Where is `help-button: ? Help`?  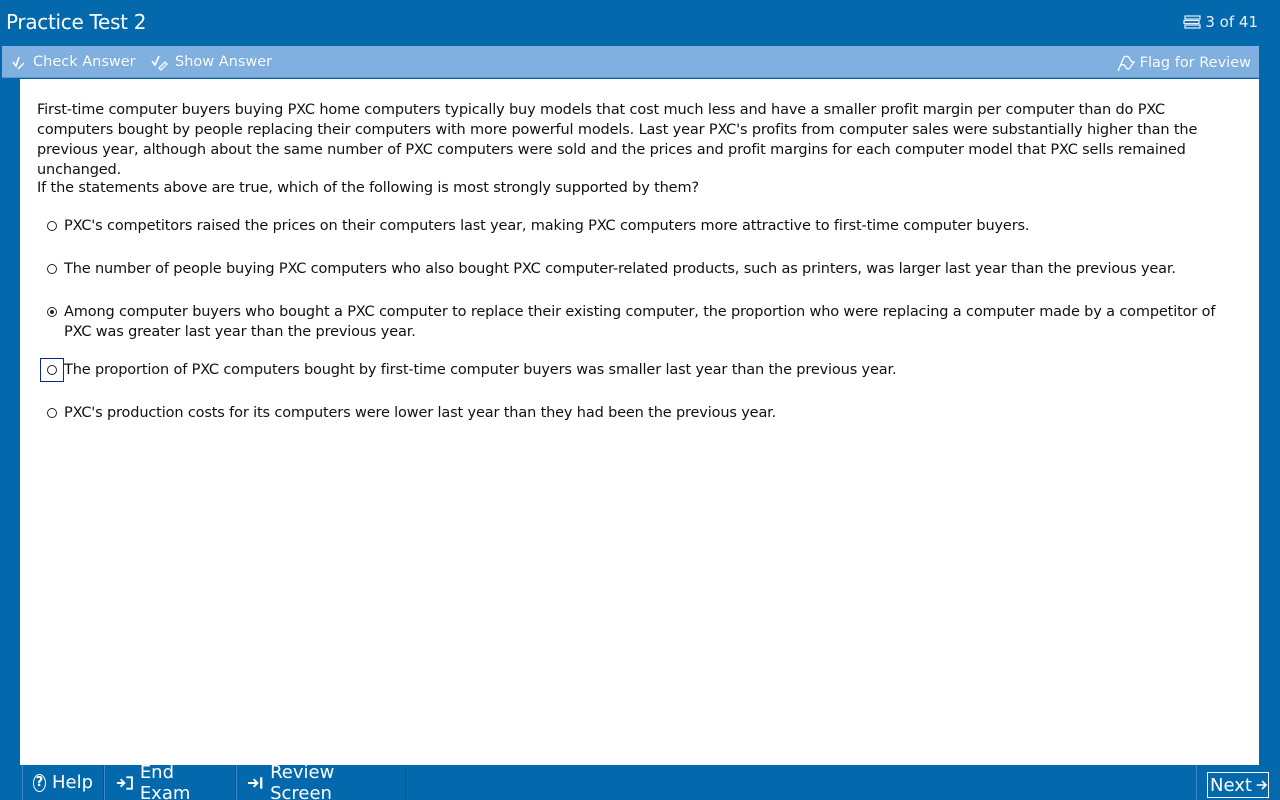
help-button: ? Help is located at coordinates (63, 782).